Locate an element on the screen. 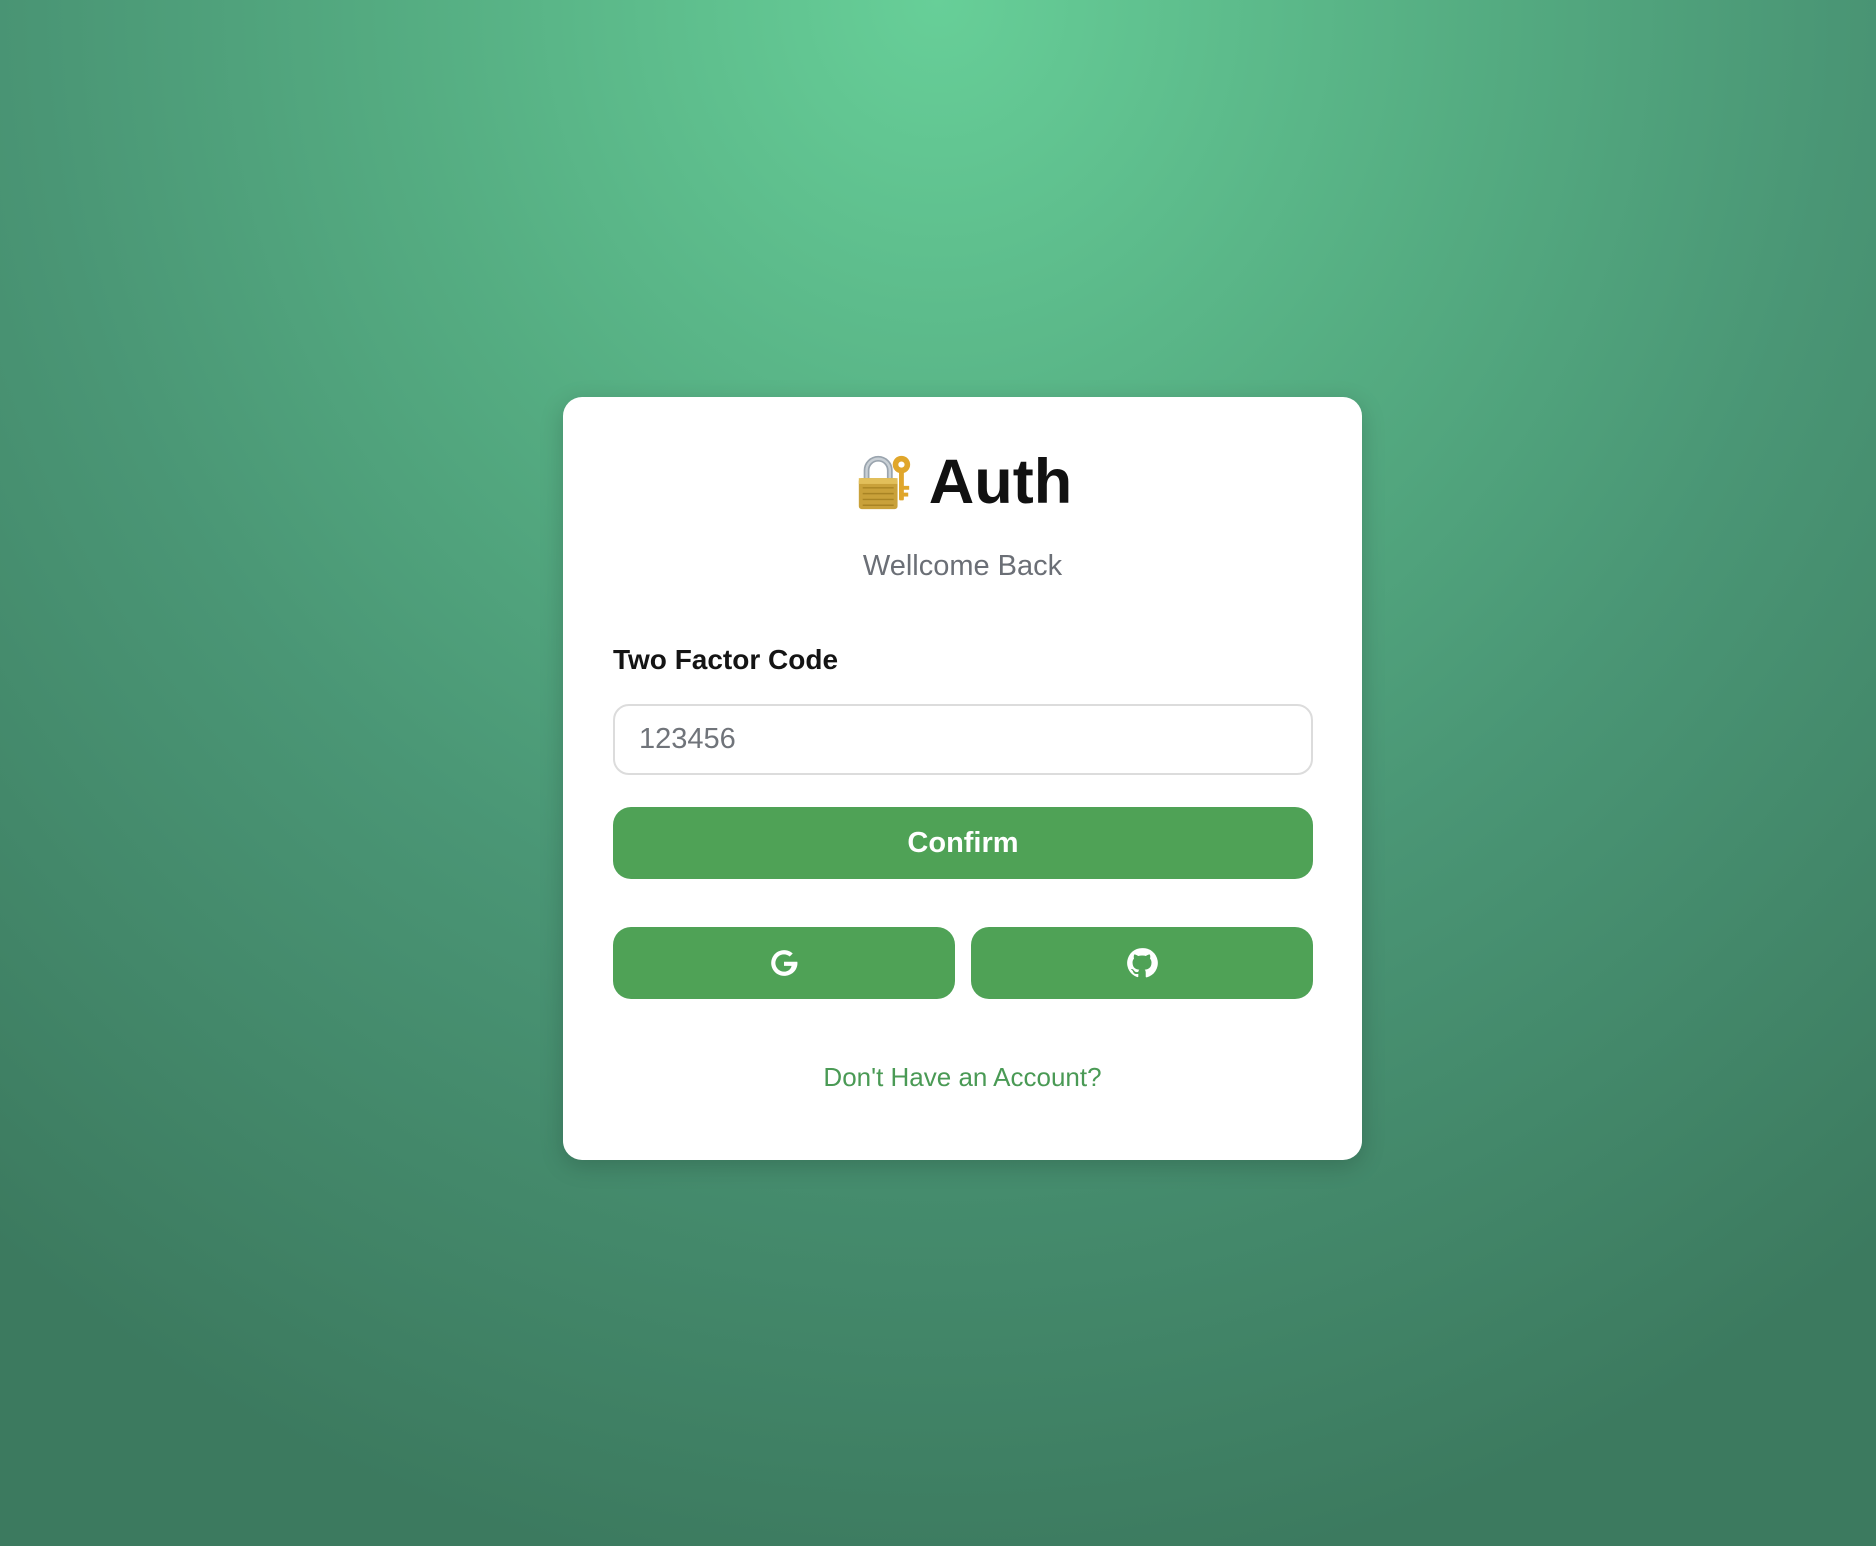  card-header: Auth is located at coordinates (962, 482).